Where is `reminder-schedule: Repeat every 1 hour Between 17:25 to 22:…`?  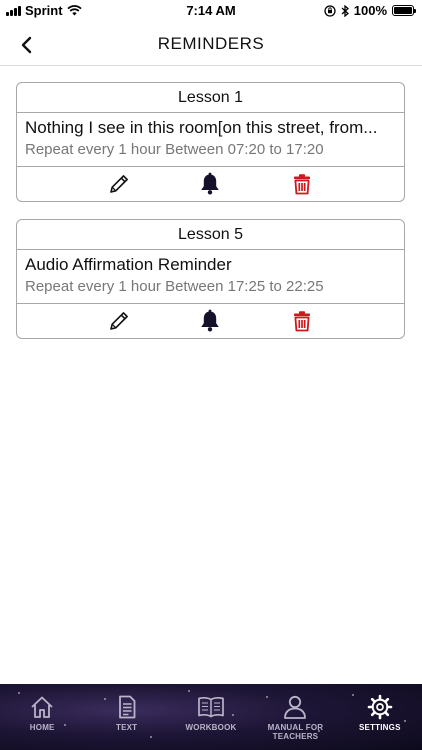 reminder-schedule: Repeat every 1 hour Between 17:25 to 22:… is located at coordinates (174, 286).